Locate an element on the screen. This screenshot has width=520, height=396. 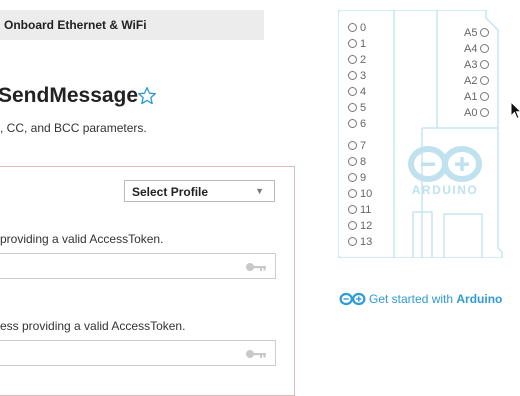
profile-select: Select Profile ▼ is located at coordinates (199, 191).